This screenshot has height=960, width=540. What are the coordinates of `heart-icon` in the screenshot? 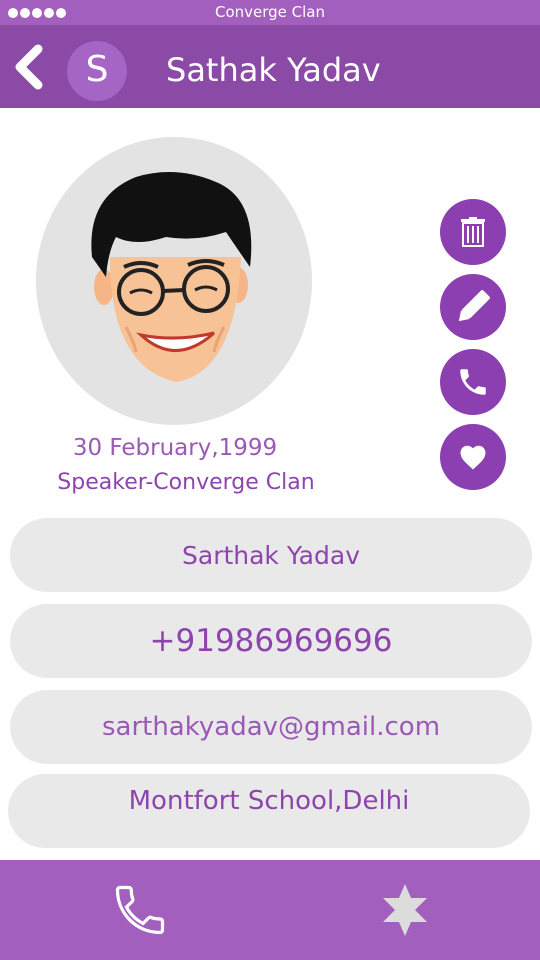 It's located at (473, 457).